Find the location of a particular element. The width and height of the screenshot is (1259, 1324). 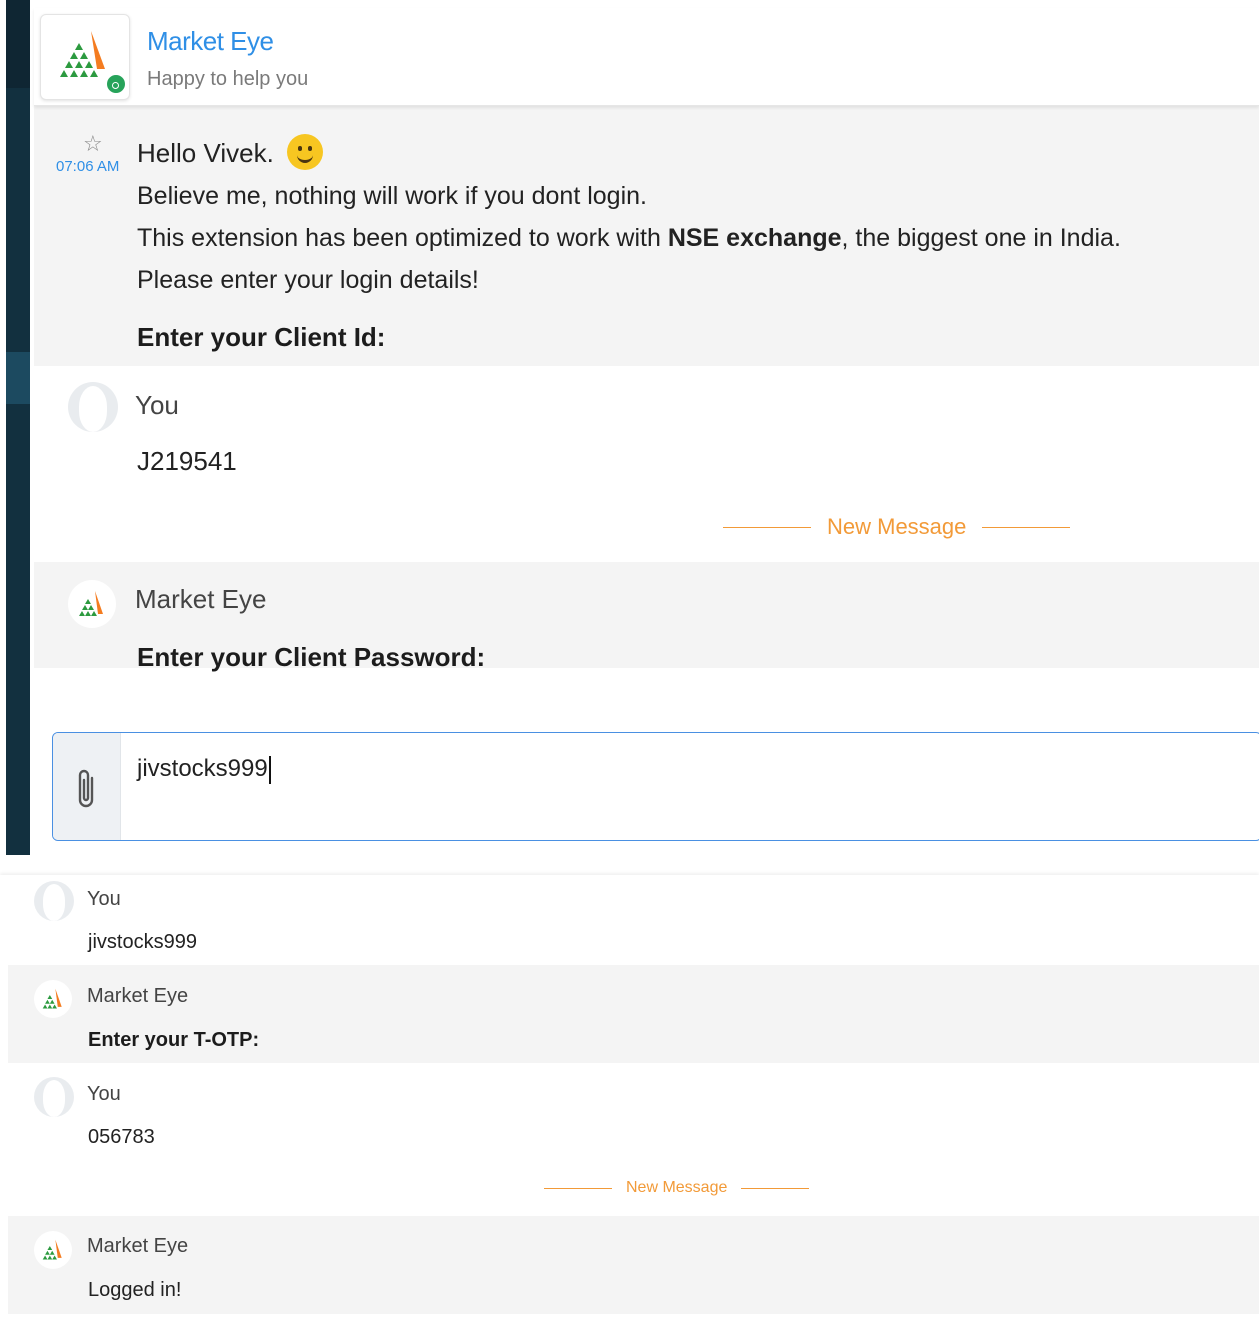

chat-header: Market Eye Happy to help you is located at coordinates (646, 57).